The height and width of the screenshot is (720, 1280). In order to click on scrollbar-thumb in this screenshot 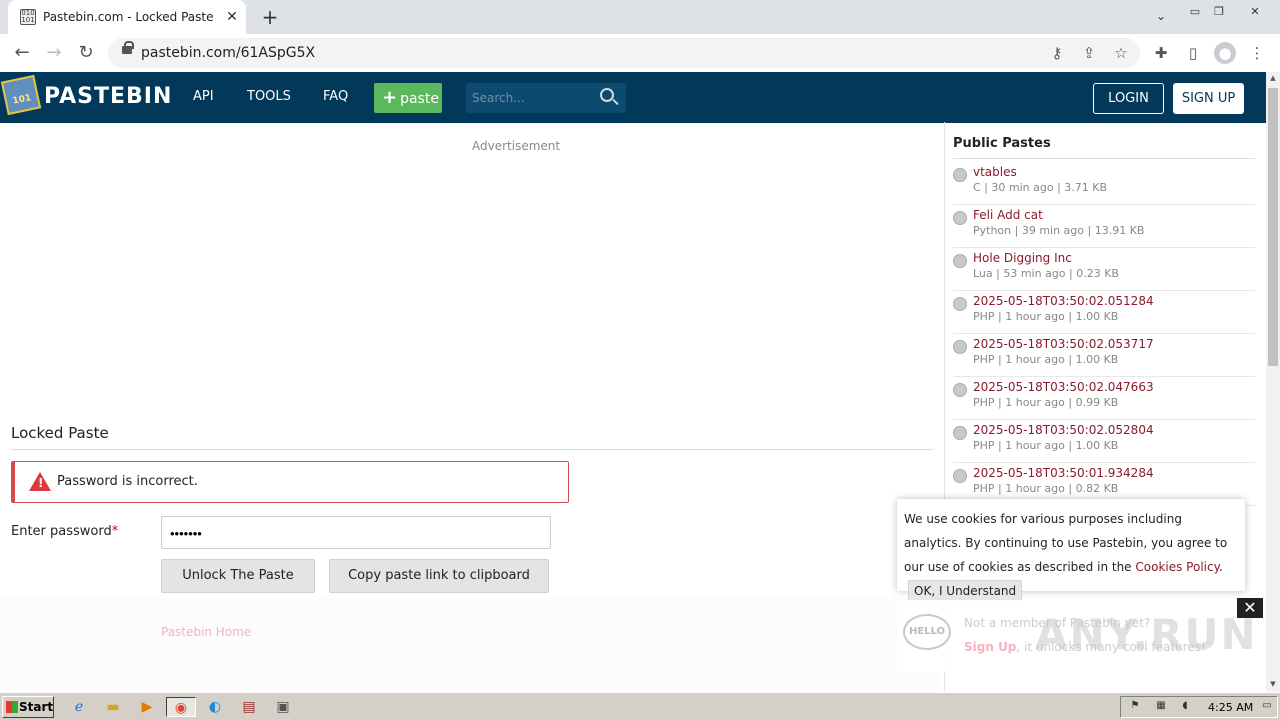, I will do `click(1273, 227)`.